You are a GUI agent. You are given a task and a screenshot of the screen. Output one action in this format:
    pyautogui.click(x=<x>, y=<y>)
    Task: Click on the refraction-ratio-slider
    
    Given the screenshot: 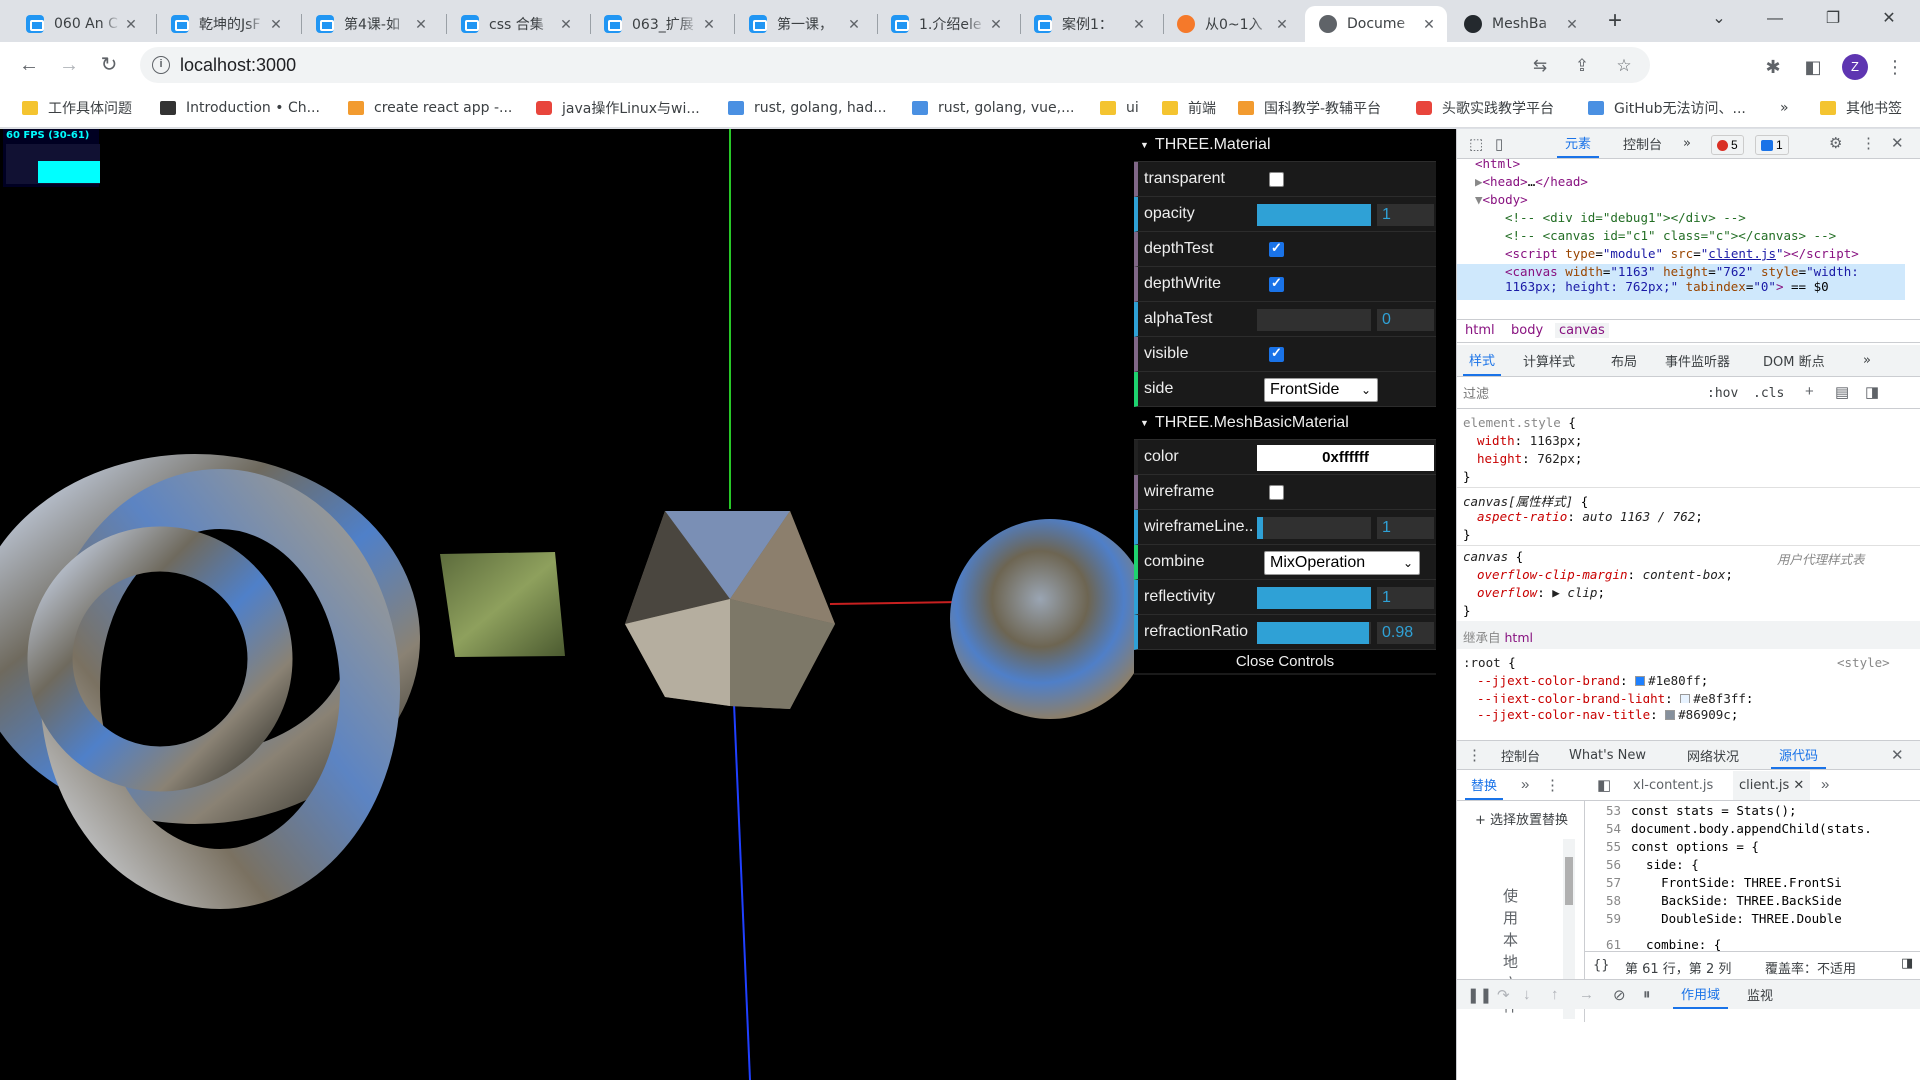 What is the action you would take?
    pyautogui.click(x=1314, y=633)
    